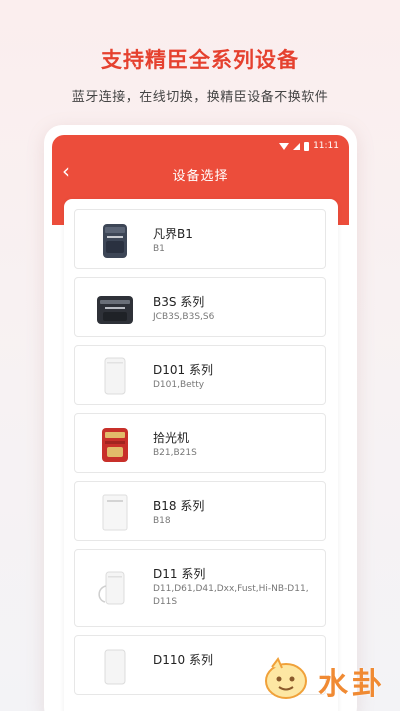 The height and width of the screenshot is (711, 400). I want to click on device-item: D101 系列 D101,Betty, so click(200, 375).